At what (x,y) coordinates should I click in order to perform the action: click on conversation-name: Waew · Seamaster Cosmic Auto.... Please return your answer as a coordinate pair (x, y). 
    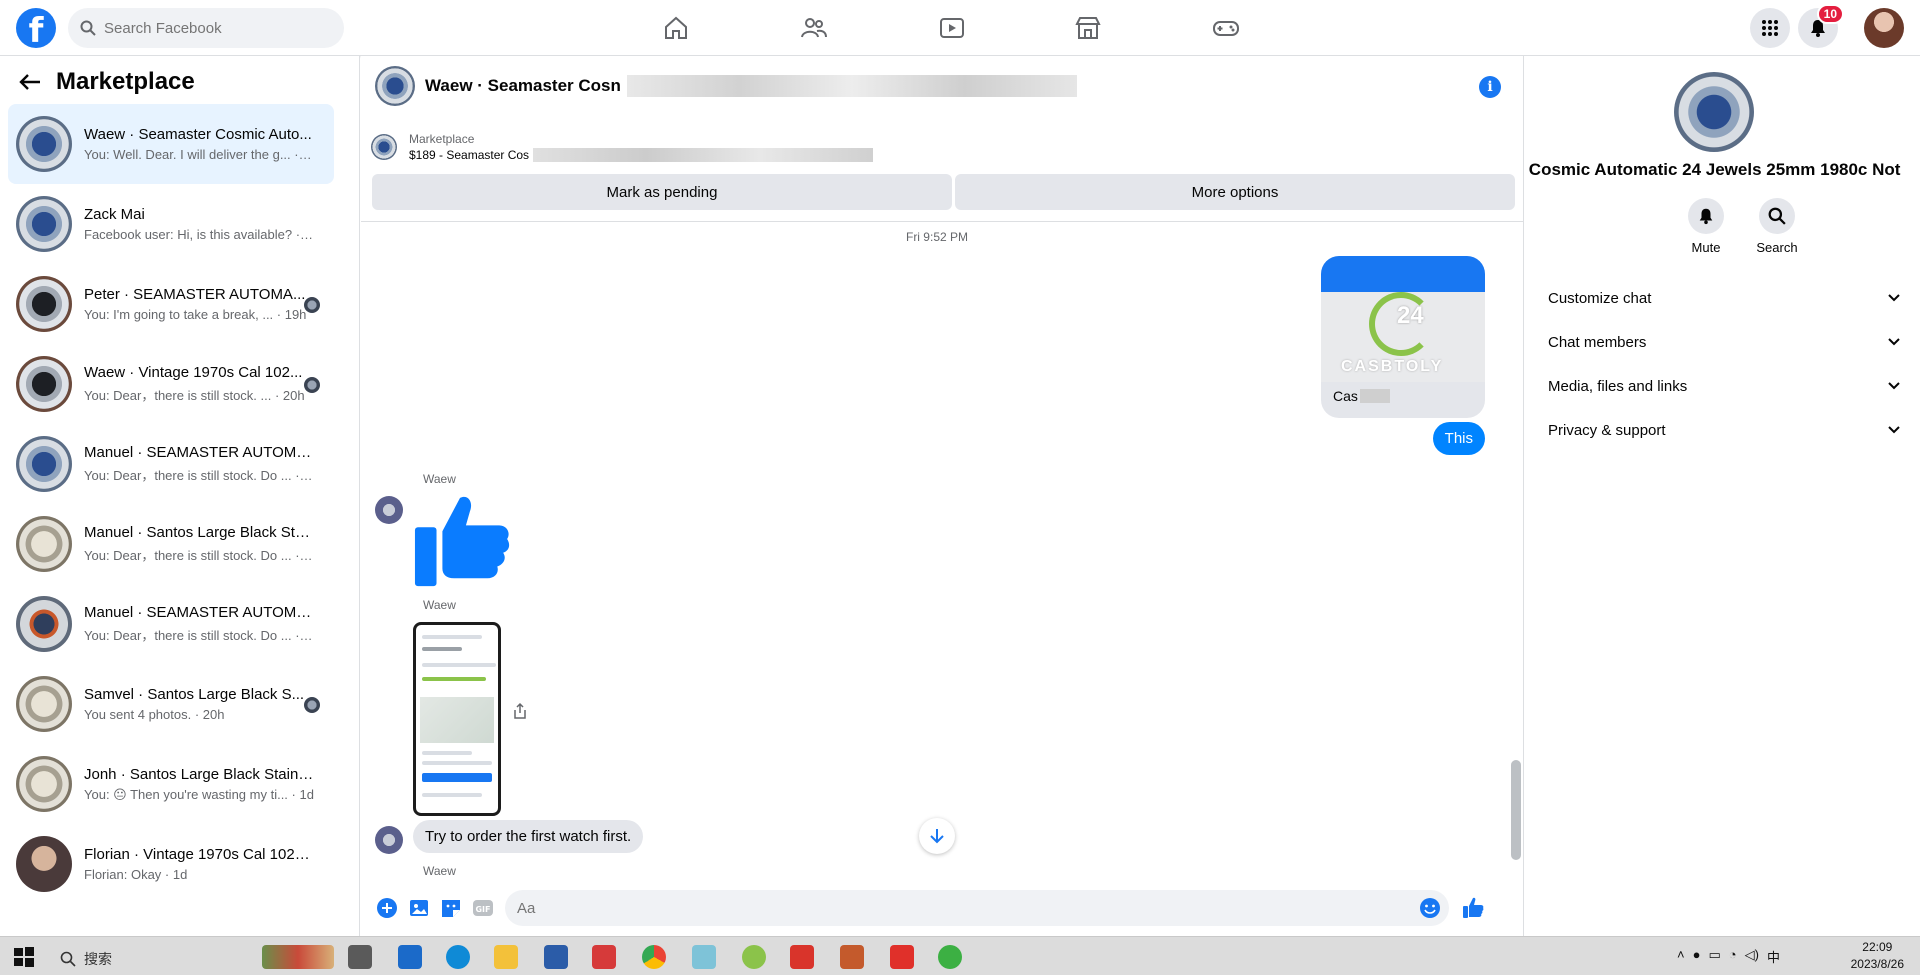
    Looking at the image, I should click on (198, 134).